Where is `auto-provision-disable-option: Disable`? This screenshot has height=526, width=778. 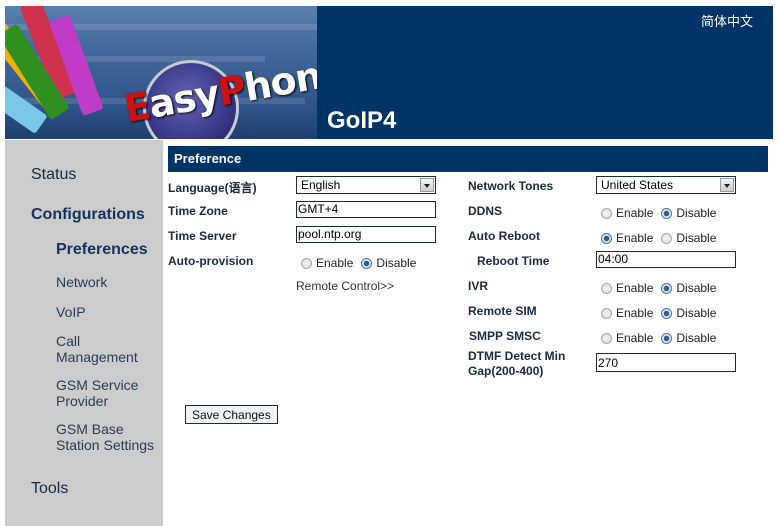
auto-provision-disable-option: Disable is located at coordinates (388, 263).